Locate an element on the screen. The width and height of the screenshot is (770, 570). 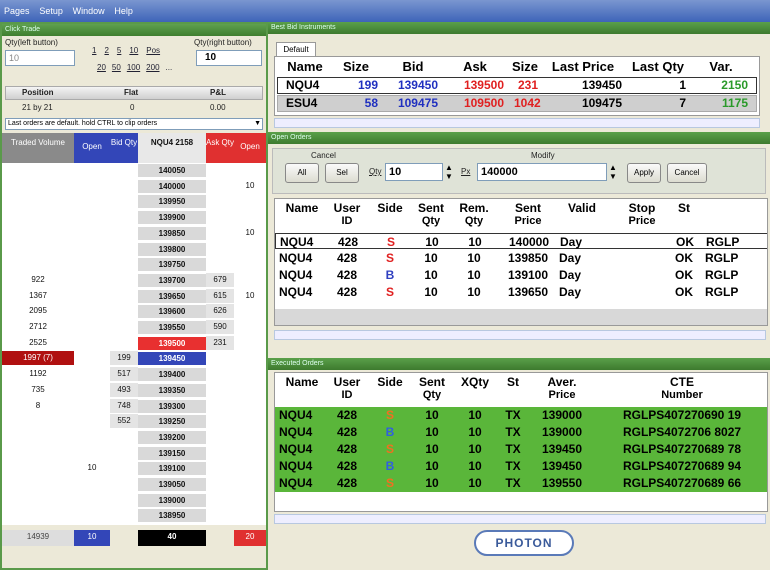
qty-right-field: 10 is located at coordinates (229, 58).